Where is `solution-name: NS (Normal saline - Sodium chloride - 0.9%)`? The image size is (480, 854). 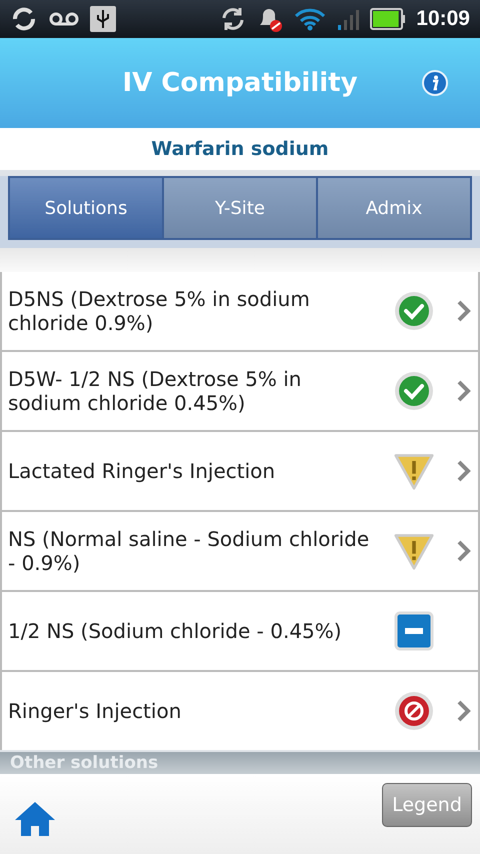 solution-name: NS (Normal saline - Sodium chloride - 0.9%) is located at coordinates (189, 551).